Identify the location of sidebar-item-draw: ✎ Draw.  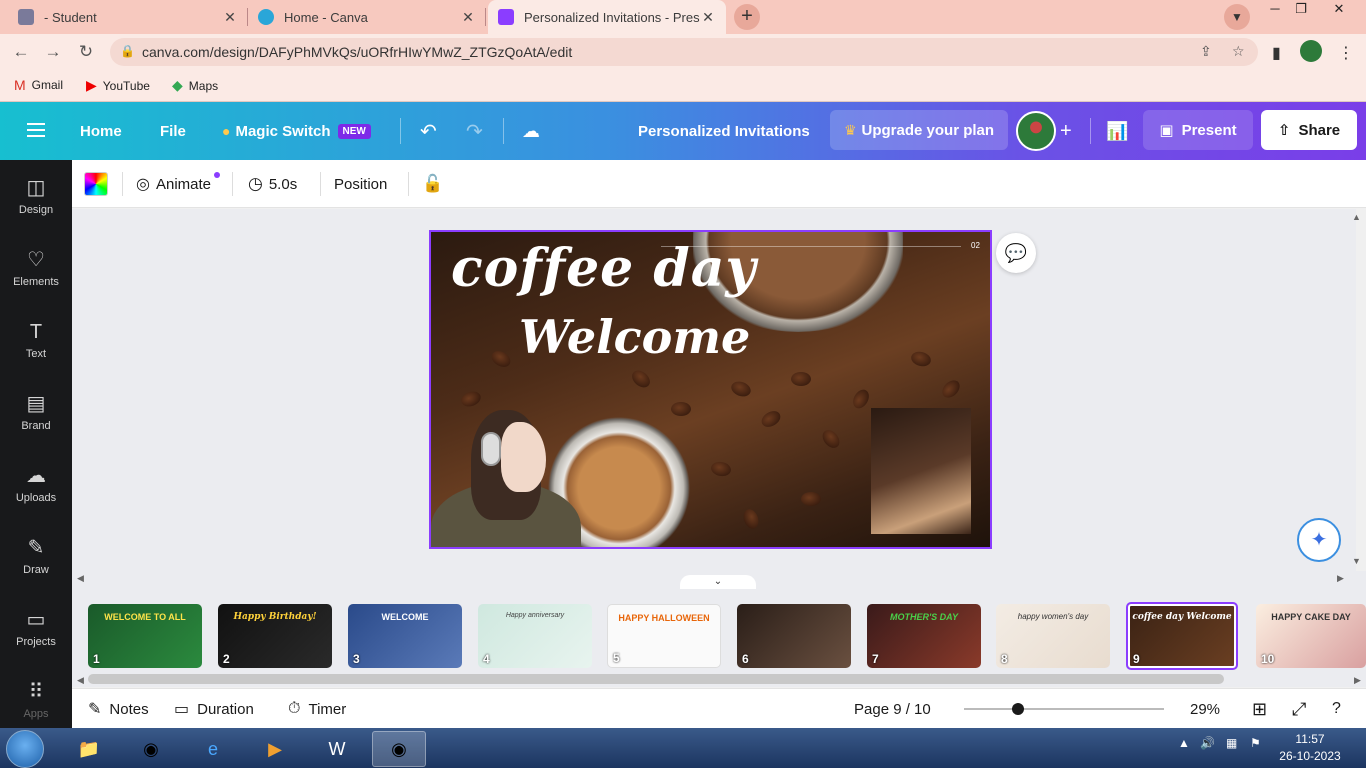
(36, 568).